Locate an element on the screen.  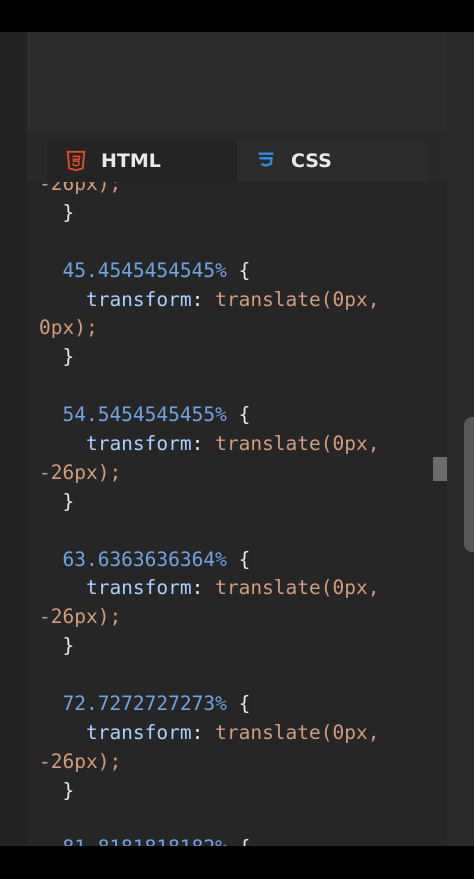
tab-css: CSS is located at coordinates (332, 161).